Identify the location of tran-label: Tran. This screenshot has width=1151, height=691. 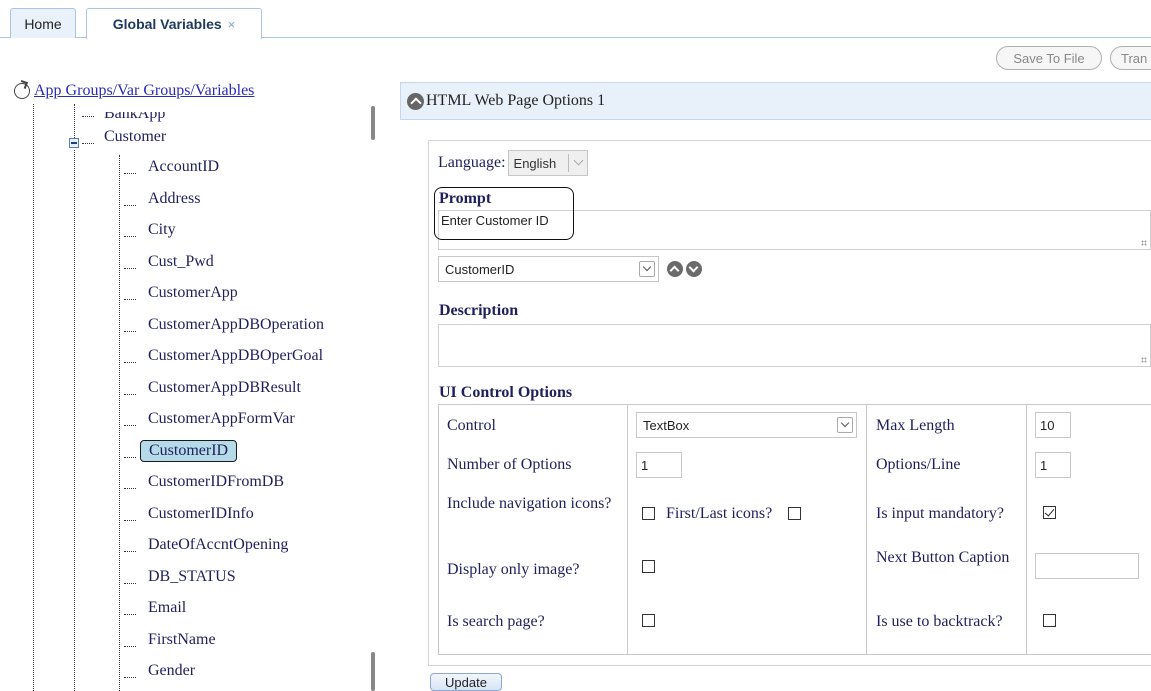
(1134, 58).